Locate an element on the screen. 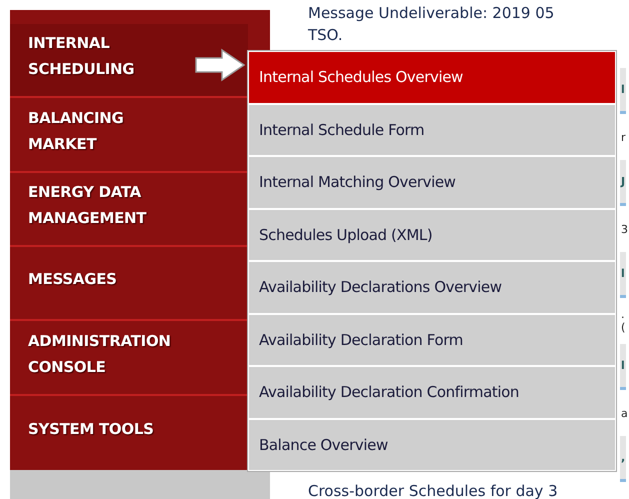 The width and height of the screenshot is (629, 499). content-text: a is located at coordinates (624, 414).